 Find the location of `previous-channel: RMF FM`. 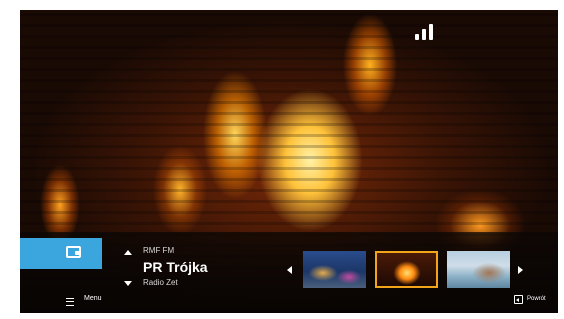

previous-channel: RMF FM is located at coordinates (158, 250).